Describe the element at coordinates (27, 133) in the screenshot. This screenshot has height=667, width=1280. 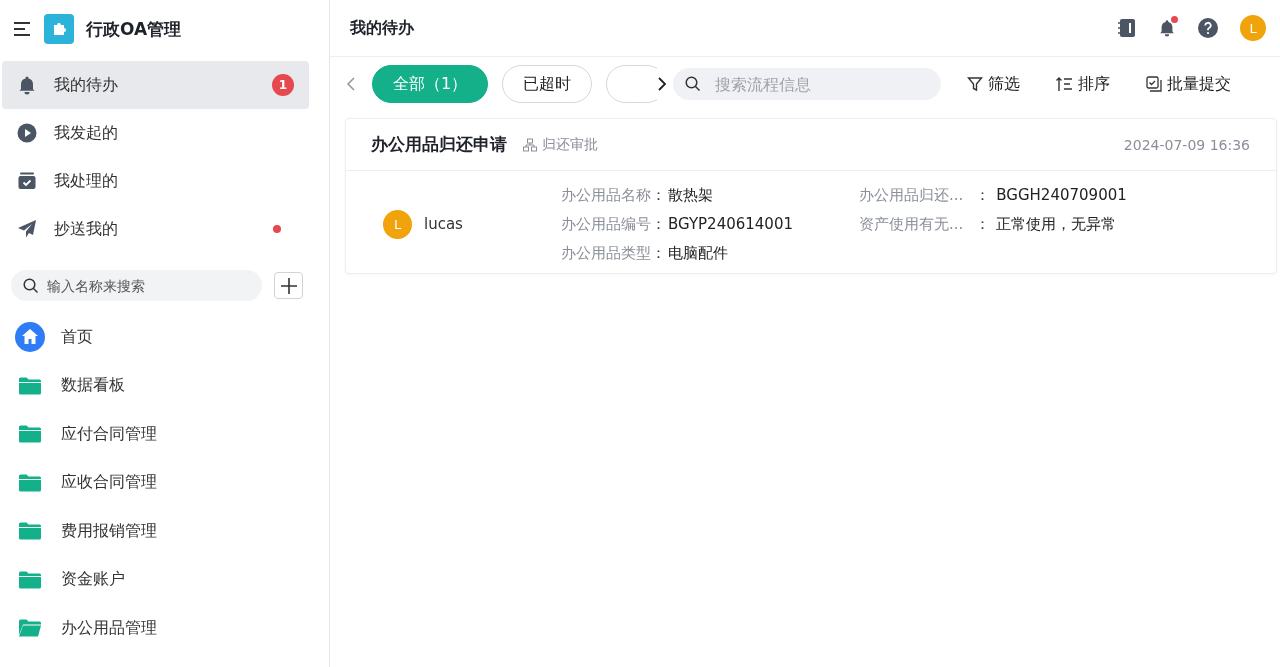
I see `play-icon` at that location.